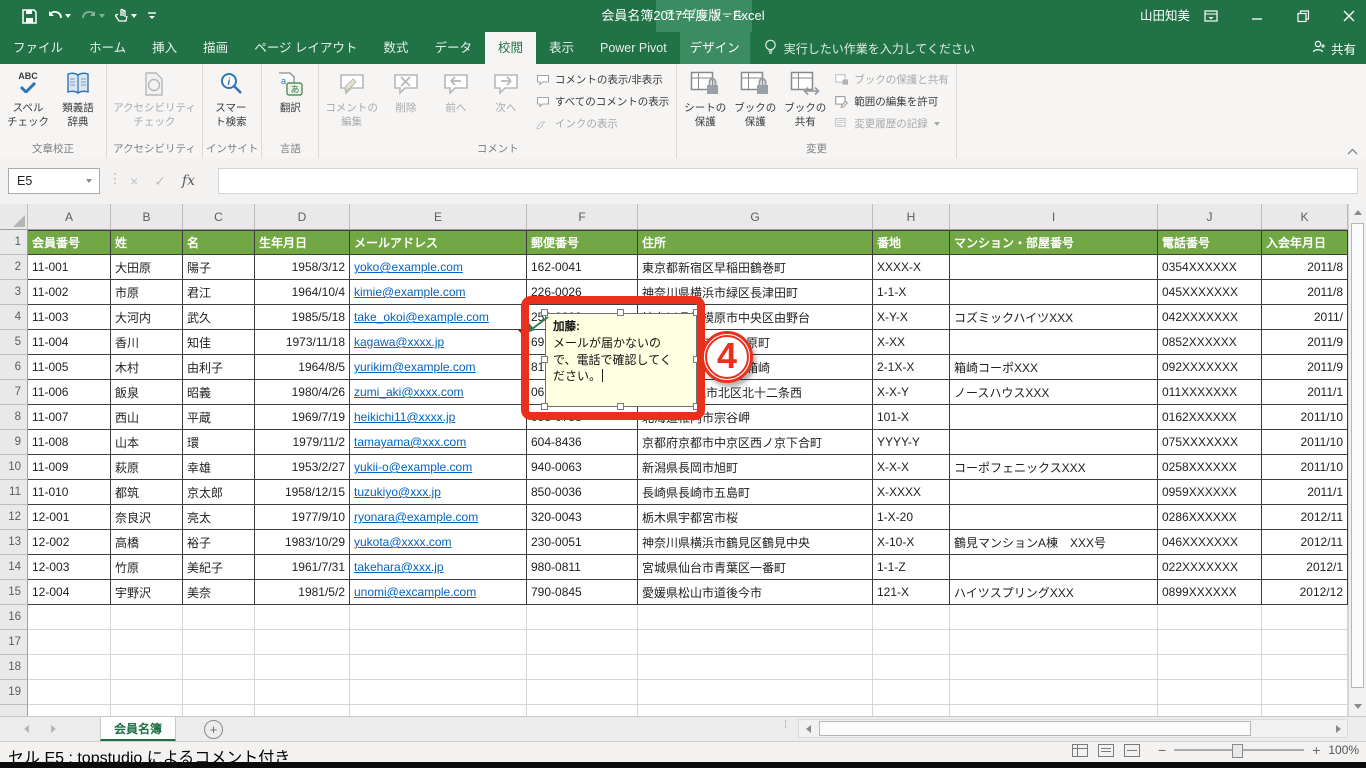  What do you see at coordinates (147, 267) in the screenshot?
I see `cell-B2: 大田原` at bounding box center [147, 267].